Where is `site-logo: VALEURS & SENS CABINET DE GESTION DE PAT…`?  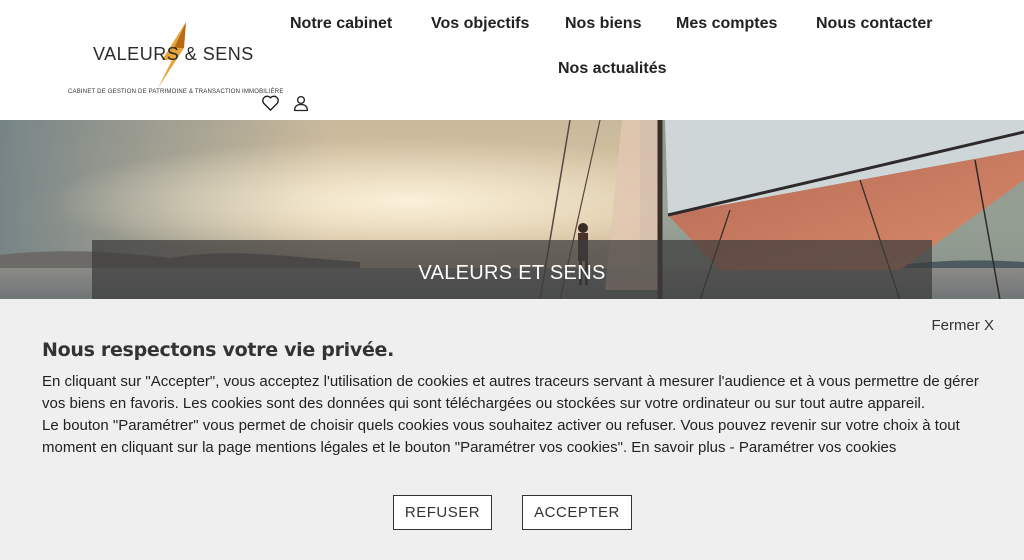 site-logo: VALEURS & SENS CABINET DE GESTION DE PAT… is located at coordinates (174, 60).